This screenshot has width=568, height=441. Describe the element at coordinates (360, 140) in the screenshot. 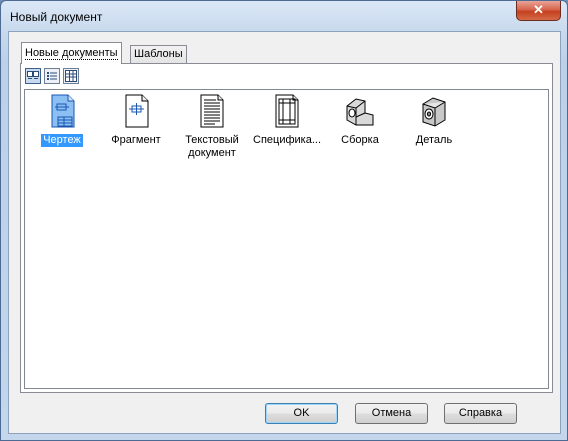

I see `item-label: Сборка` at that location.